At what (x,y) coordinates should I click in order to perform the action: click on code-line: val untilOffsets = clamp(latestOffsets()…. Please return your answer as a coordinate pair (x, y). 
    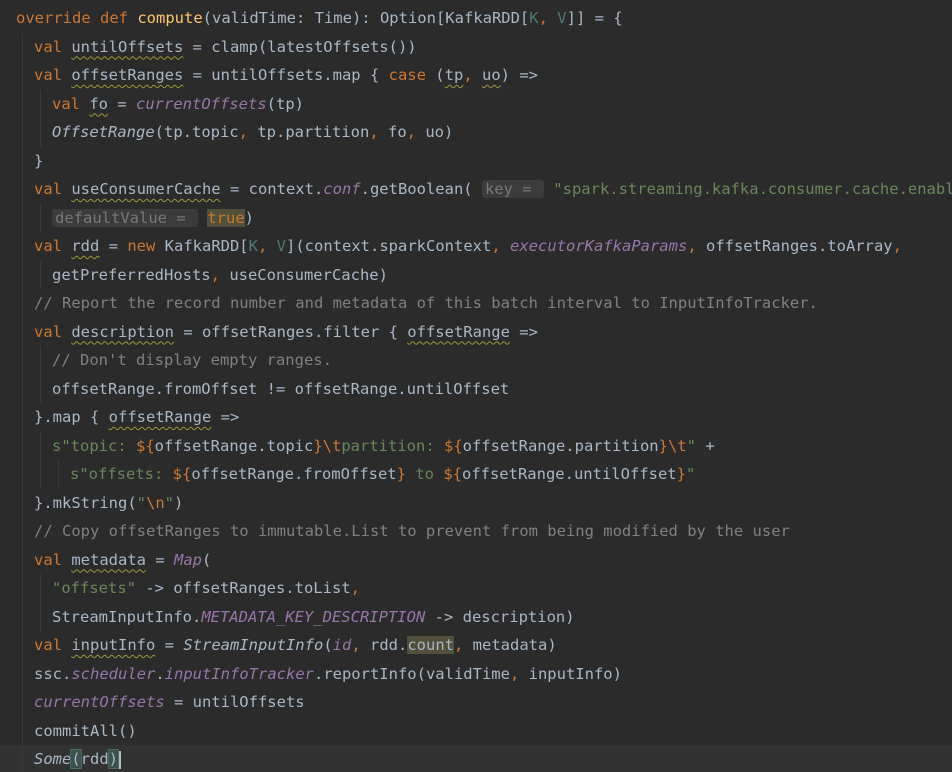
    Looking at the image, I should click on (476, 46).